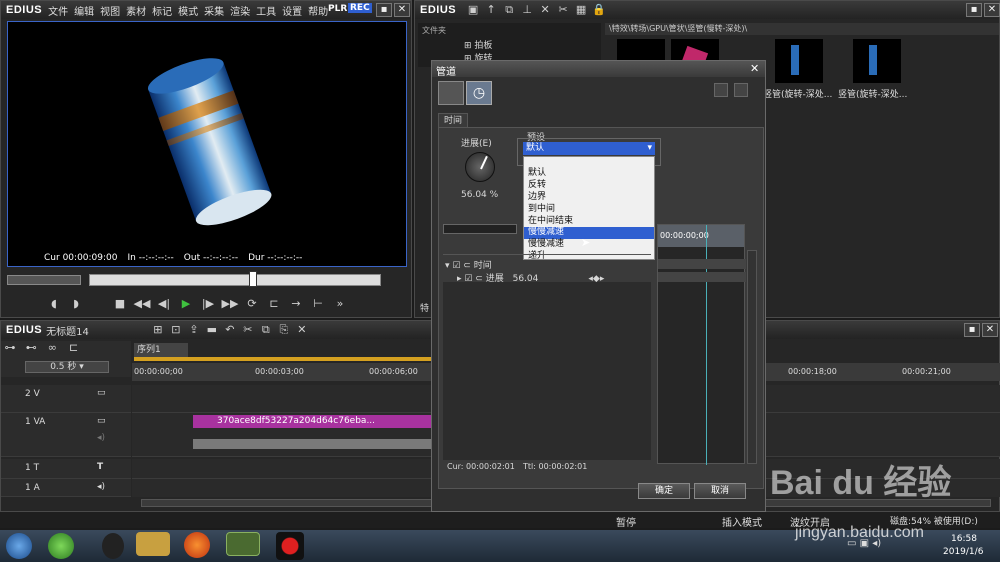  What do you see at coordinates (491, 10) in the screenshot?
I see `up-icon: ↑` at bounding box center [491, 10].